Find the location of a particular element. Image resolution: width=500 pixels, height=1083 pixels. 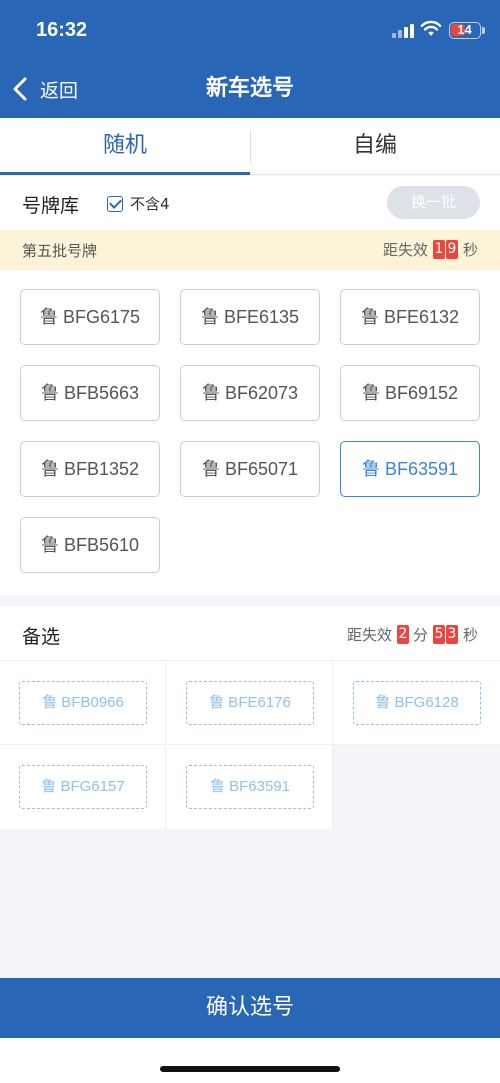

tab-bar: 随机 自编 is located at coordinates (250, 146).